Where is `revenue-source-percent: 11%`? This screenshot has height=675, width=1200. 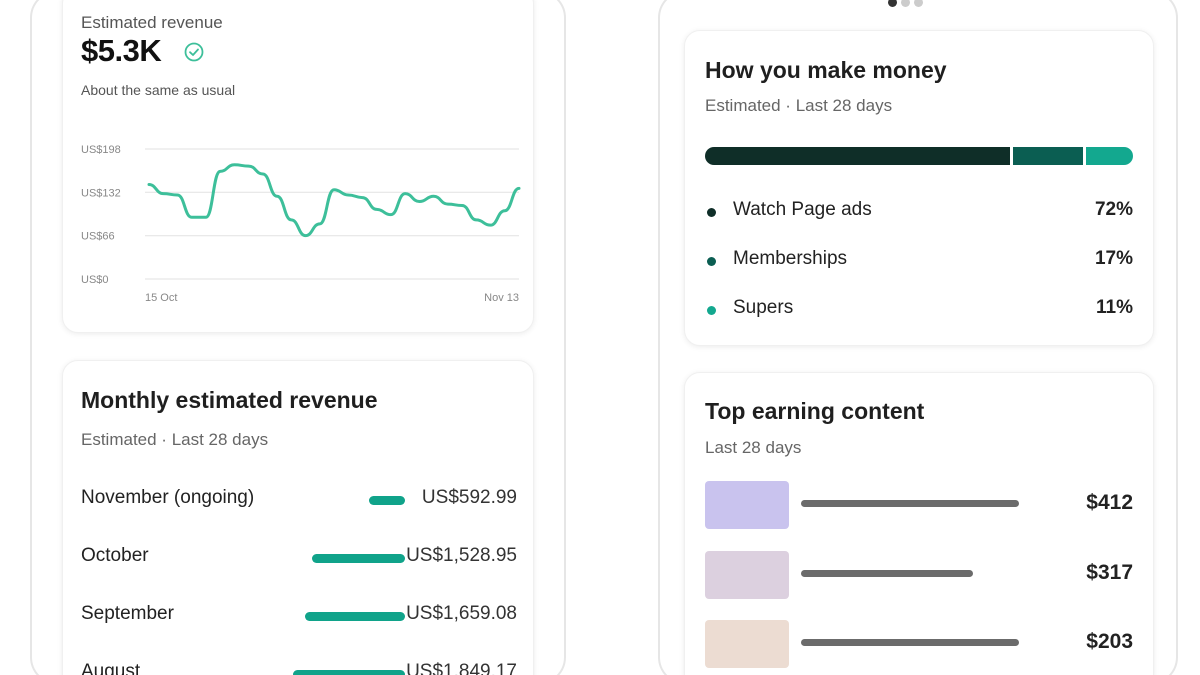 revenue-source-percent: 11% is located at coordinates (1114, 307).